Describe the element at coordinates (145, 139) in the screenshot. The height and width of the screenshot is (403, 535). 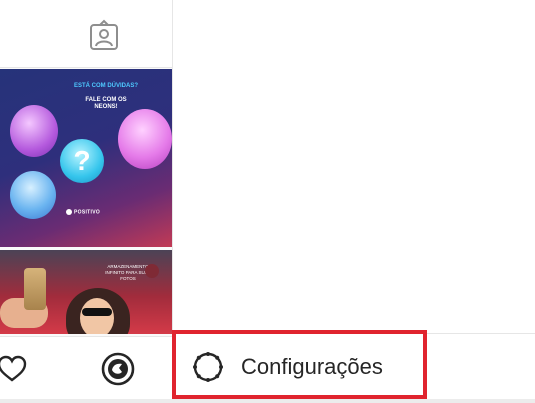
I see `pink-mascot-image` at that location.